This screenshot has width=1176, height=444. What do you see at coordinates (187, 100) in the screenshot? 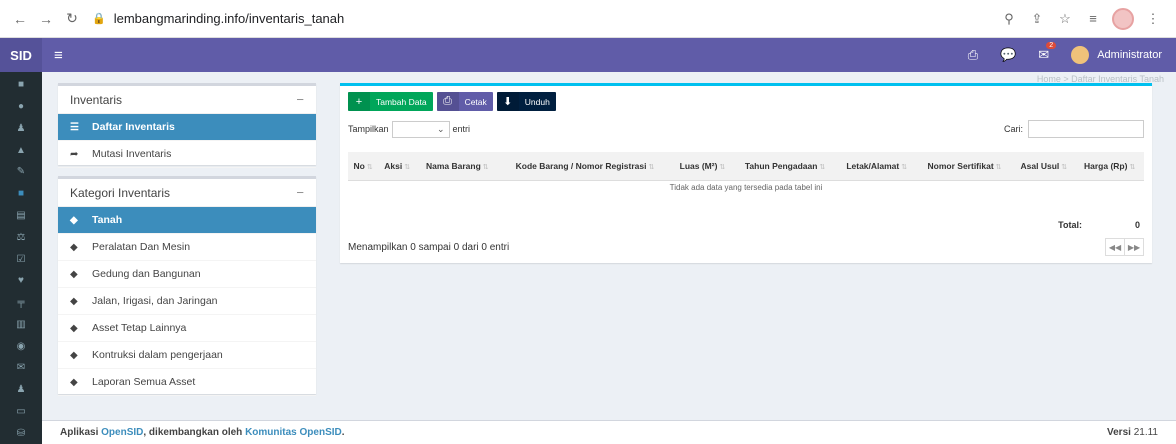
I see `inventaris-box-header: Inventaris −` at bounding box center [187, 100].